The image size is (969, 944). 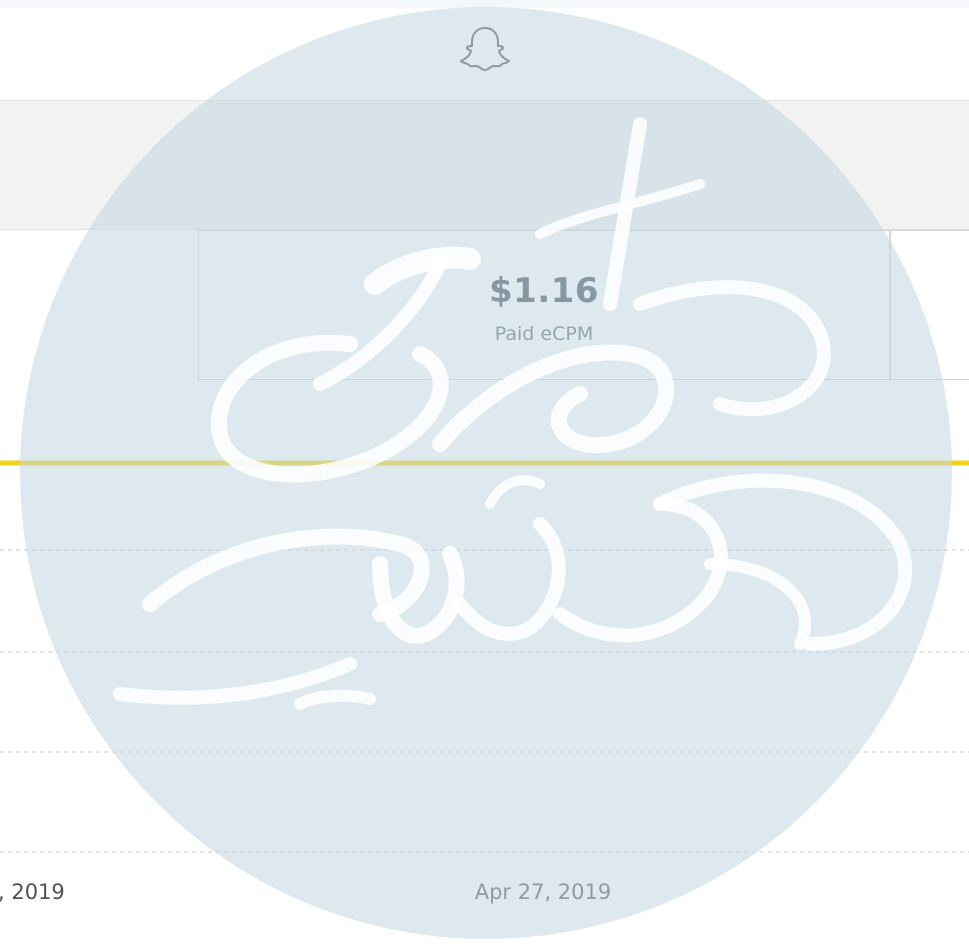 What do you see at coordinates (484, 165) in the screenshot?
I see `toolbar-band` at bounding box center [484, 165].